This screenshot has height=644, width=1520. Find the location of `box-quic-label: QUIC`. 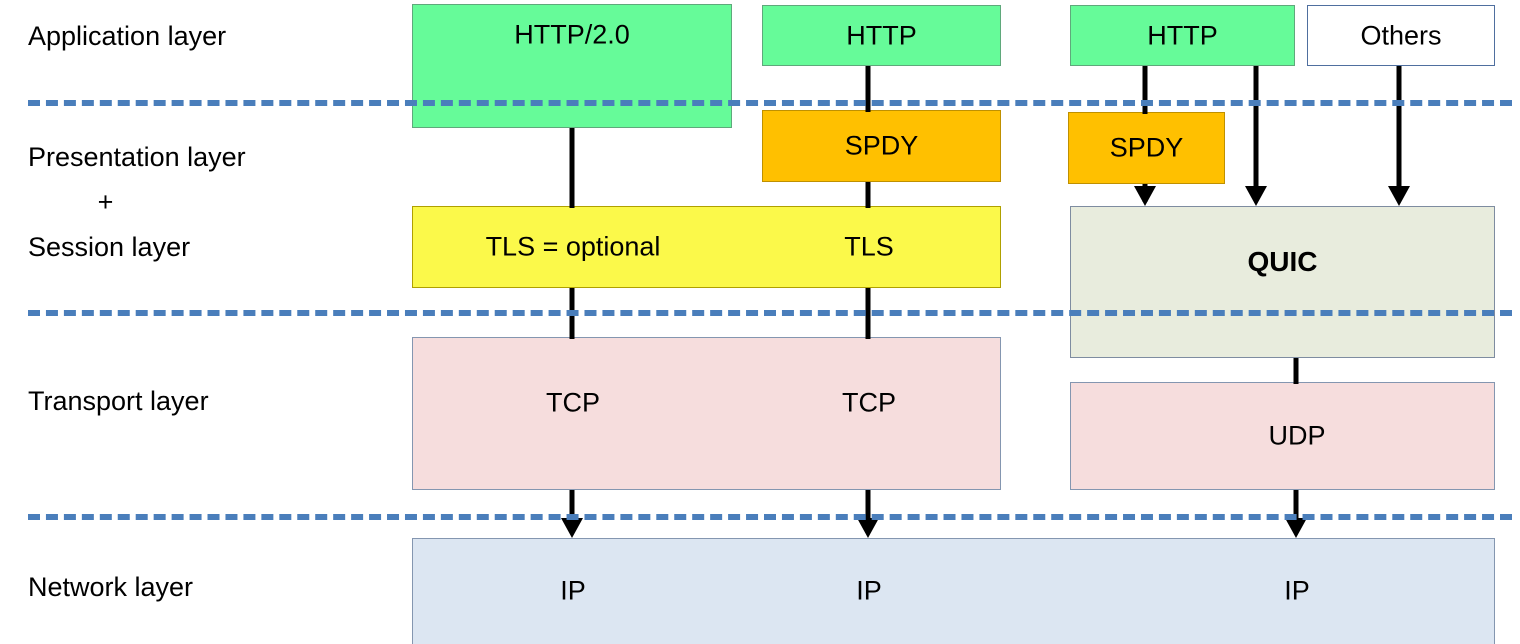

box-quic-label: QUIC is located at coordinates (1282, 261).